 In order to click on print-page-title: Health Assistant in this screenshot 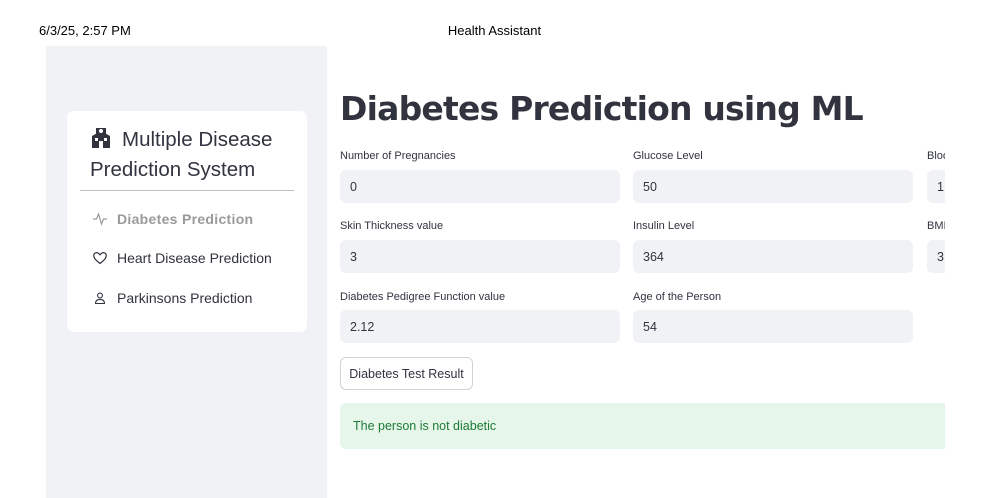, I will do `click(494, 30)`.